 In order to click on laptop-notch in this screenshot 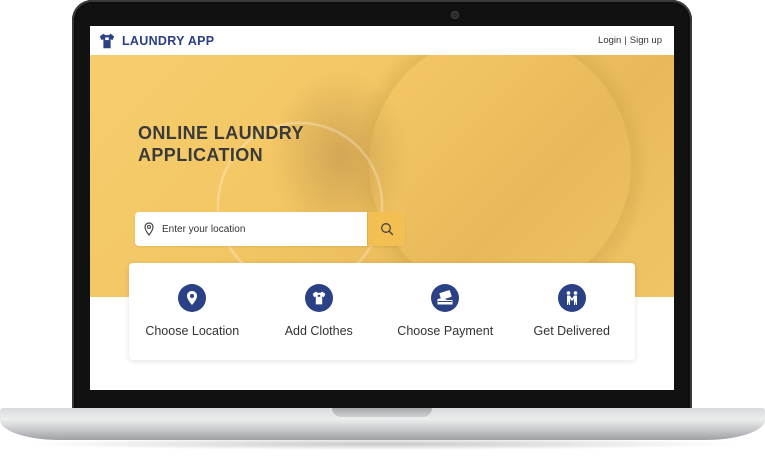, I will do `click(382, 412)`.